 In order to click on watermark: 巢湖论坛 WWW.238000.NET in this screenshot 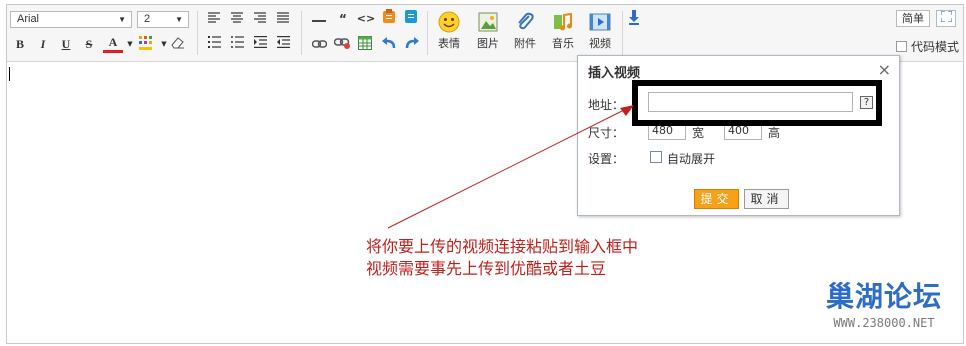, I will do `click(884, 305)`.